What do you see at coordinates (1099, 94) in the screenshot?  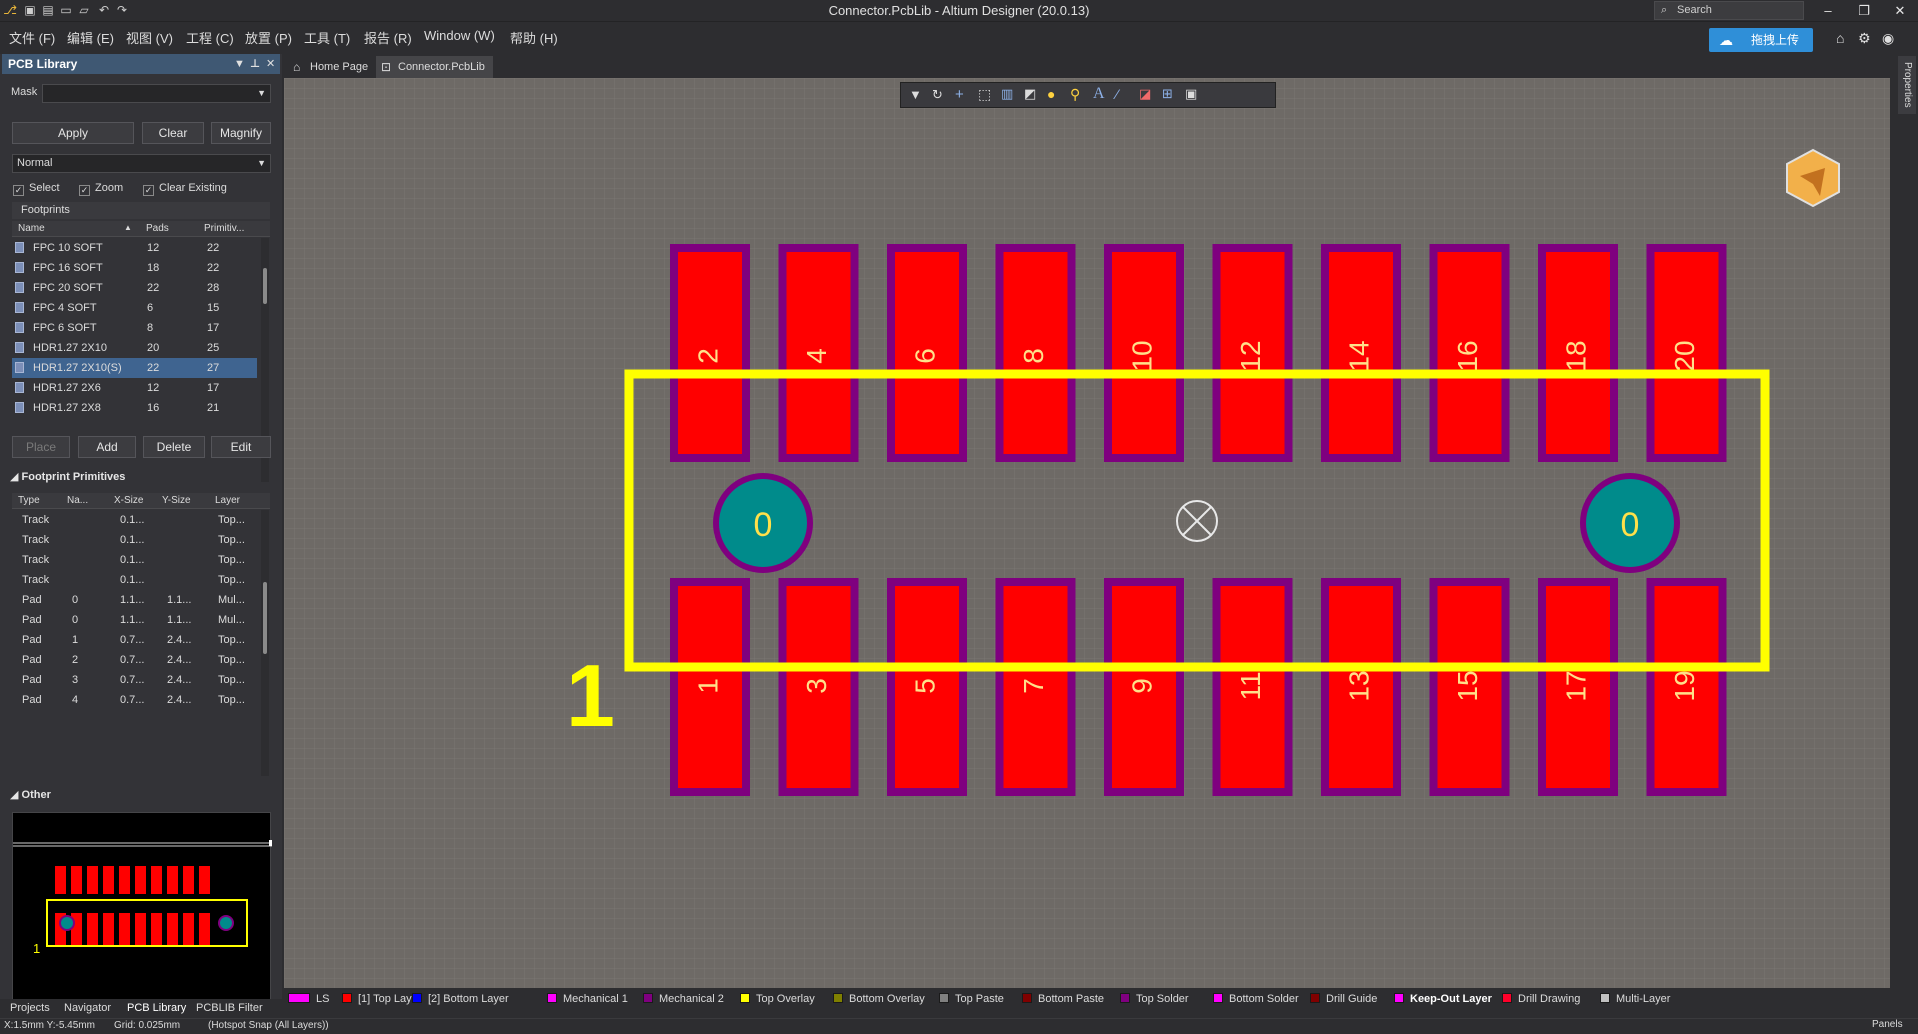 I see `text-icon: A` at bounding box center [1099, 94].